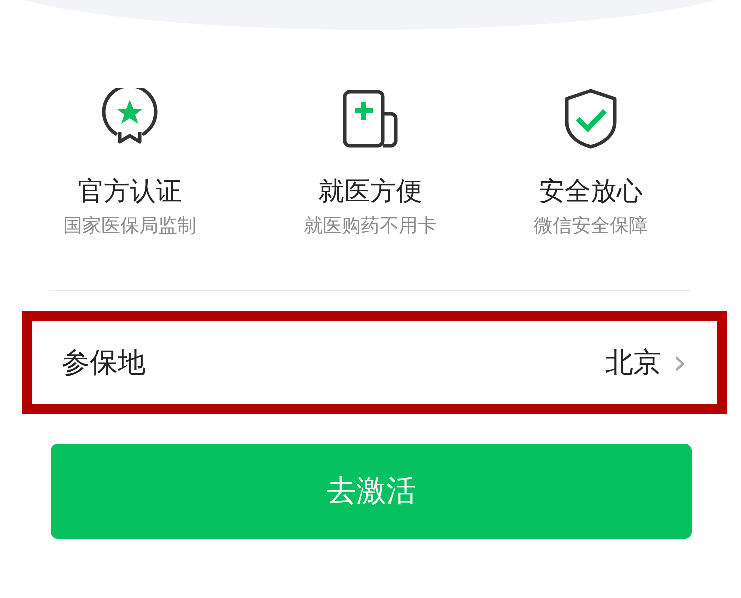  What do you see at coordinates (591, 192) in the screenshot?
I see `feature-title: 安全放心` at bounding box center [591, 192].